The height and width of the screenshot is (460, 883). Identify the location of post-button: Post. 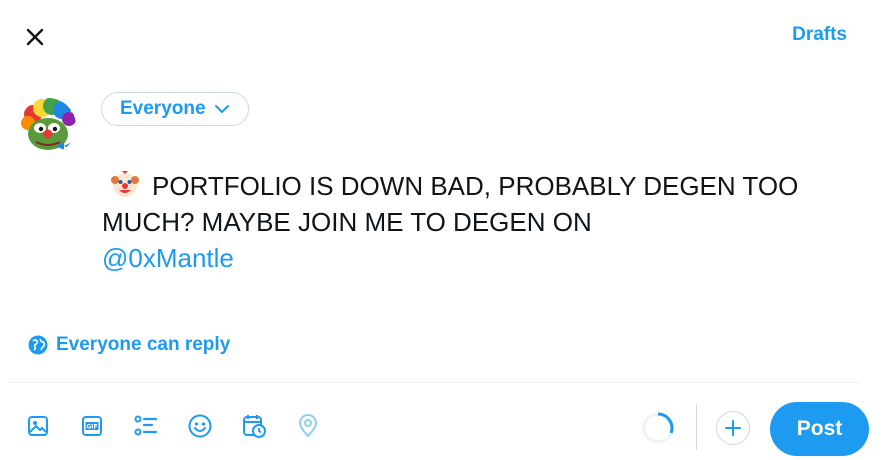
(819, 429).